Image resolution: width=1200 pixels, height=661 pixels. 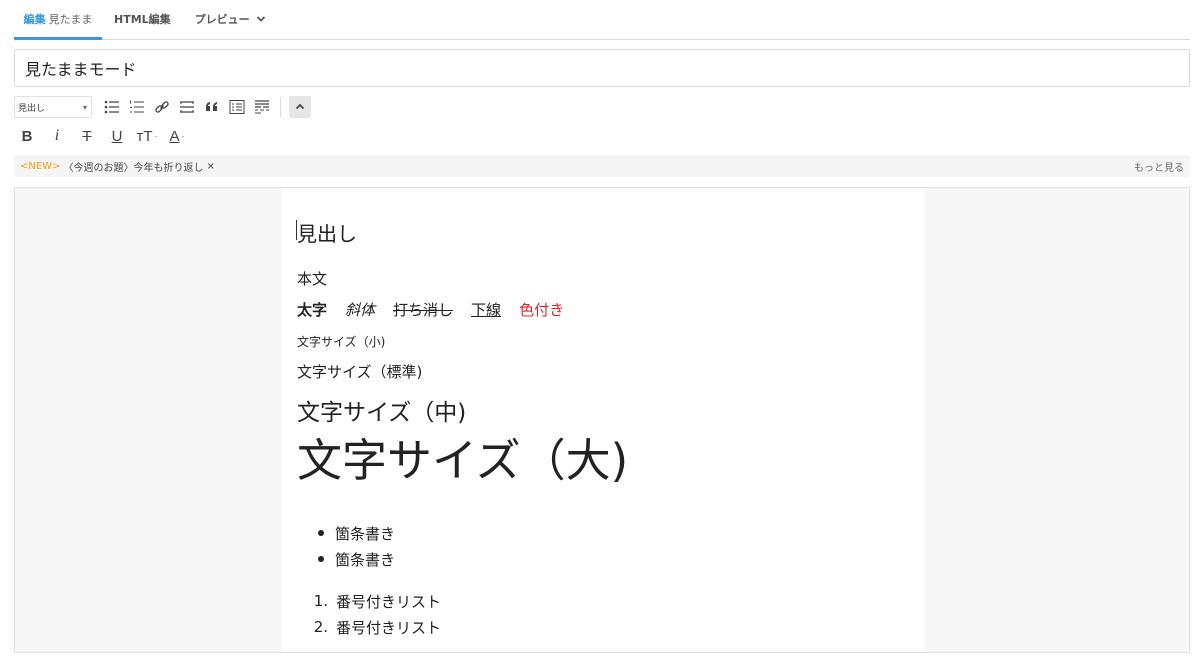 I want to click on text-size-normal: 文字サイズ（標準), so click(x=360, y=372).